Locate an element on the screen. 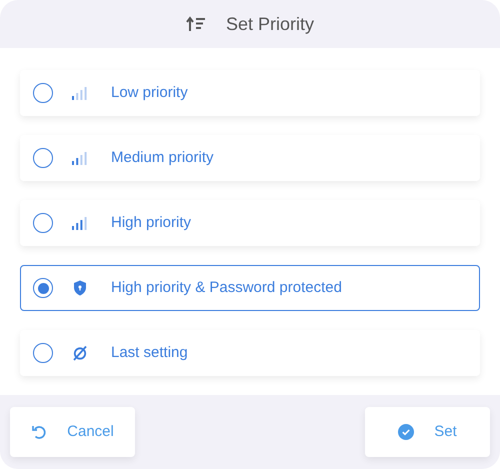 Image resolution: width=500 pixels, height=469 pixels. option-label: High priority is located at coordinates (151, 222).